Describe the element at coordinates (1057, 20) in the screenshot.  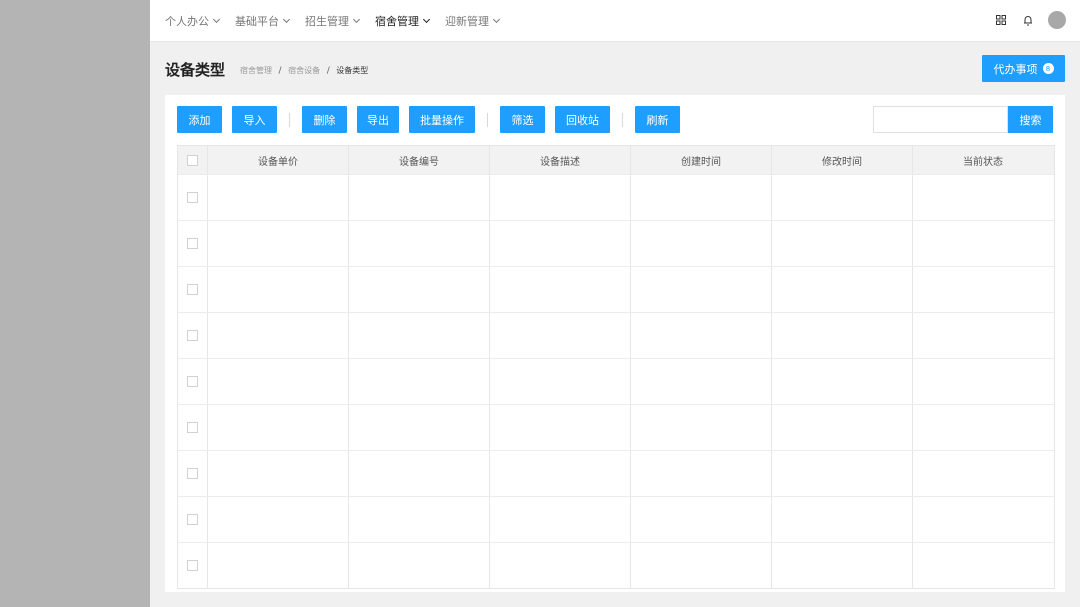
I see `avatar` at that location.